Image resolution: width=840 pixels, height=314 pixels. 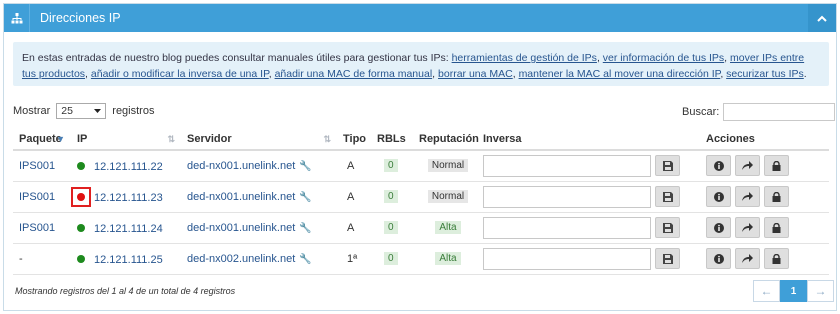 I want to click on sort-icon: ⇅, so click(x=327, y=139).